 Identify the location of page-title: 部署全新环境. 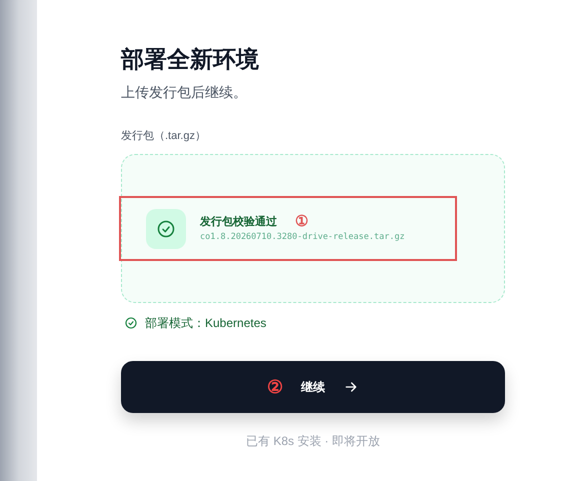
(190, 59).